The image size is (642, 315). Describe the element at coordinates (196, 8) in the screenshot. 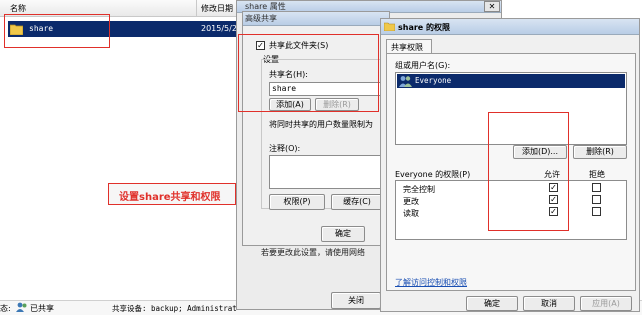

I see `column-separator` at that location.